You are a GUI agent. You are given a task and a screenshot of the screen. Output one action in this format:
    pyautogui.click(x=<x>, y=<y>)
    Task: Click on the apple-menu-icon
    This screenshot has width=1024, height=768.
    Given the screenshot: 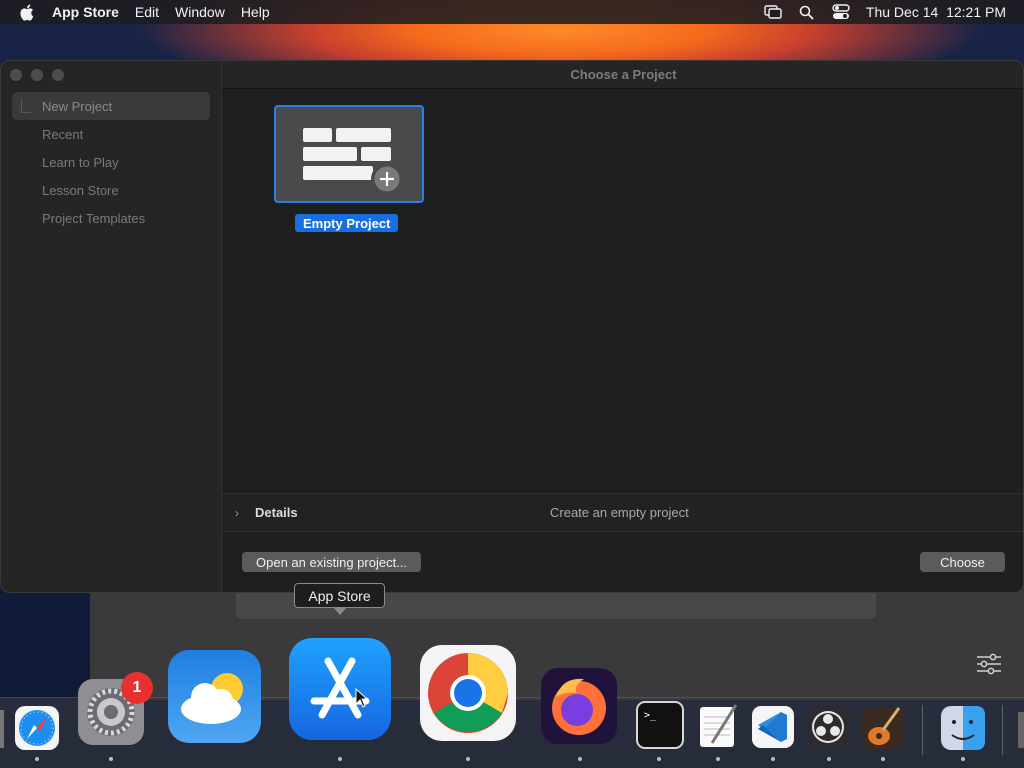 What is the action you would take?
    pyautogui.click(x=26, y=12)
    